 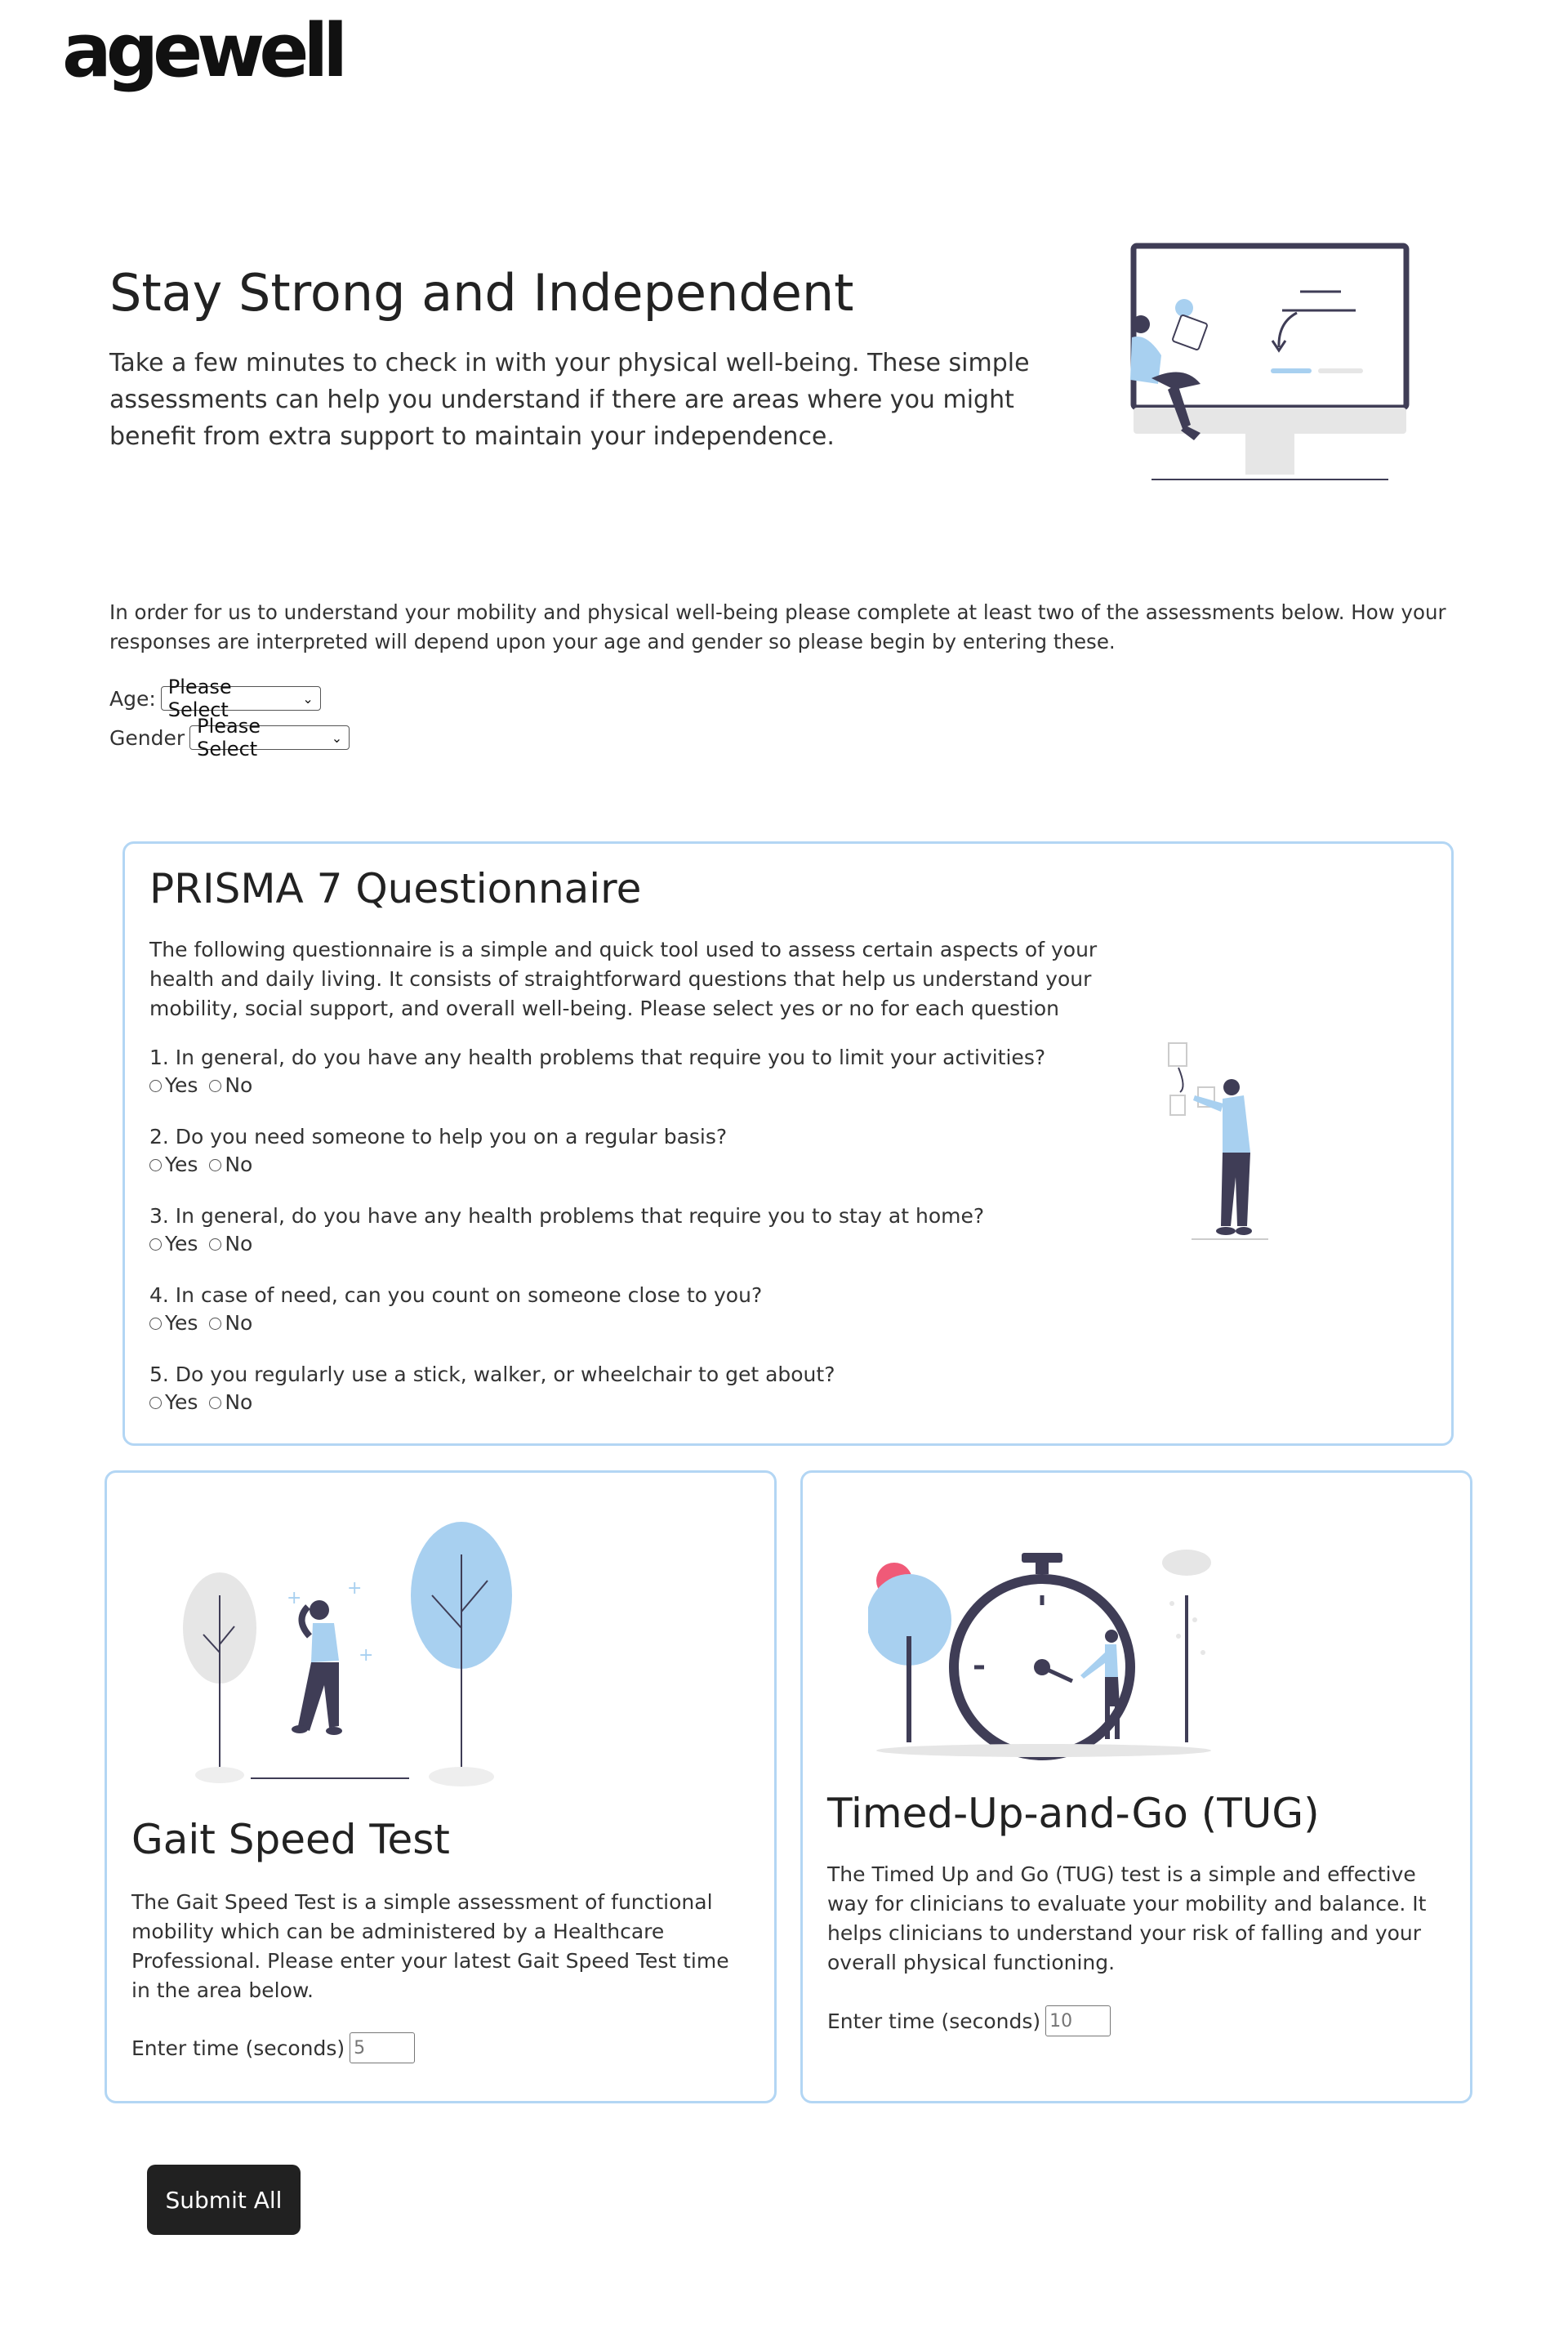 I want to click on prisma-title: PRISMA 7 Questionnaire, so click(x=395, y=888).